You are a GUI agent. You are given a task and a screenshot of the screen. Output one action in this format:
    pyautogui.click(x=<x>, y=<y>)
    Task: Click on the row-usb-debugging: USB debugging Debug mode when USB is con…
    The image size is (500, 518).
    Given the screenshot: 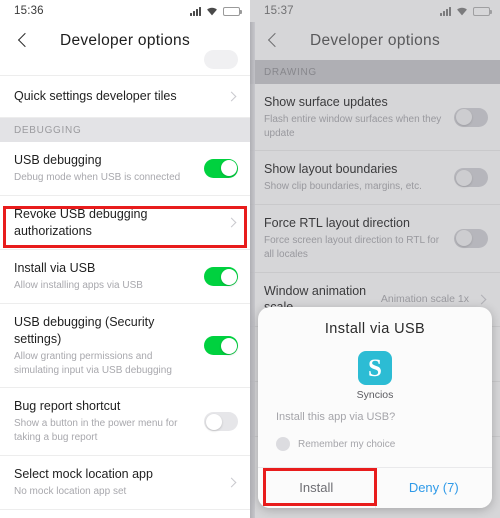 What is the action you would take?
    pyautogui.click(x=125, y=169)
    